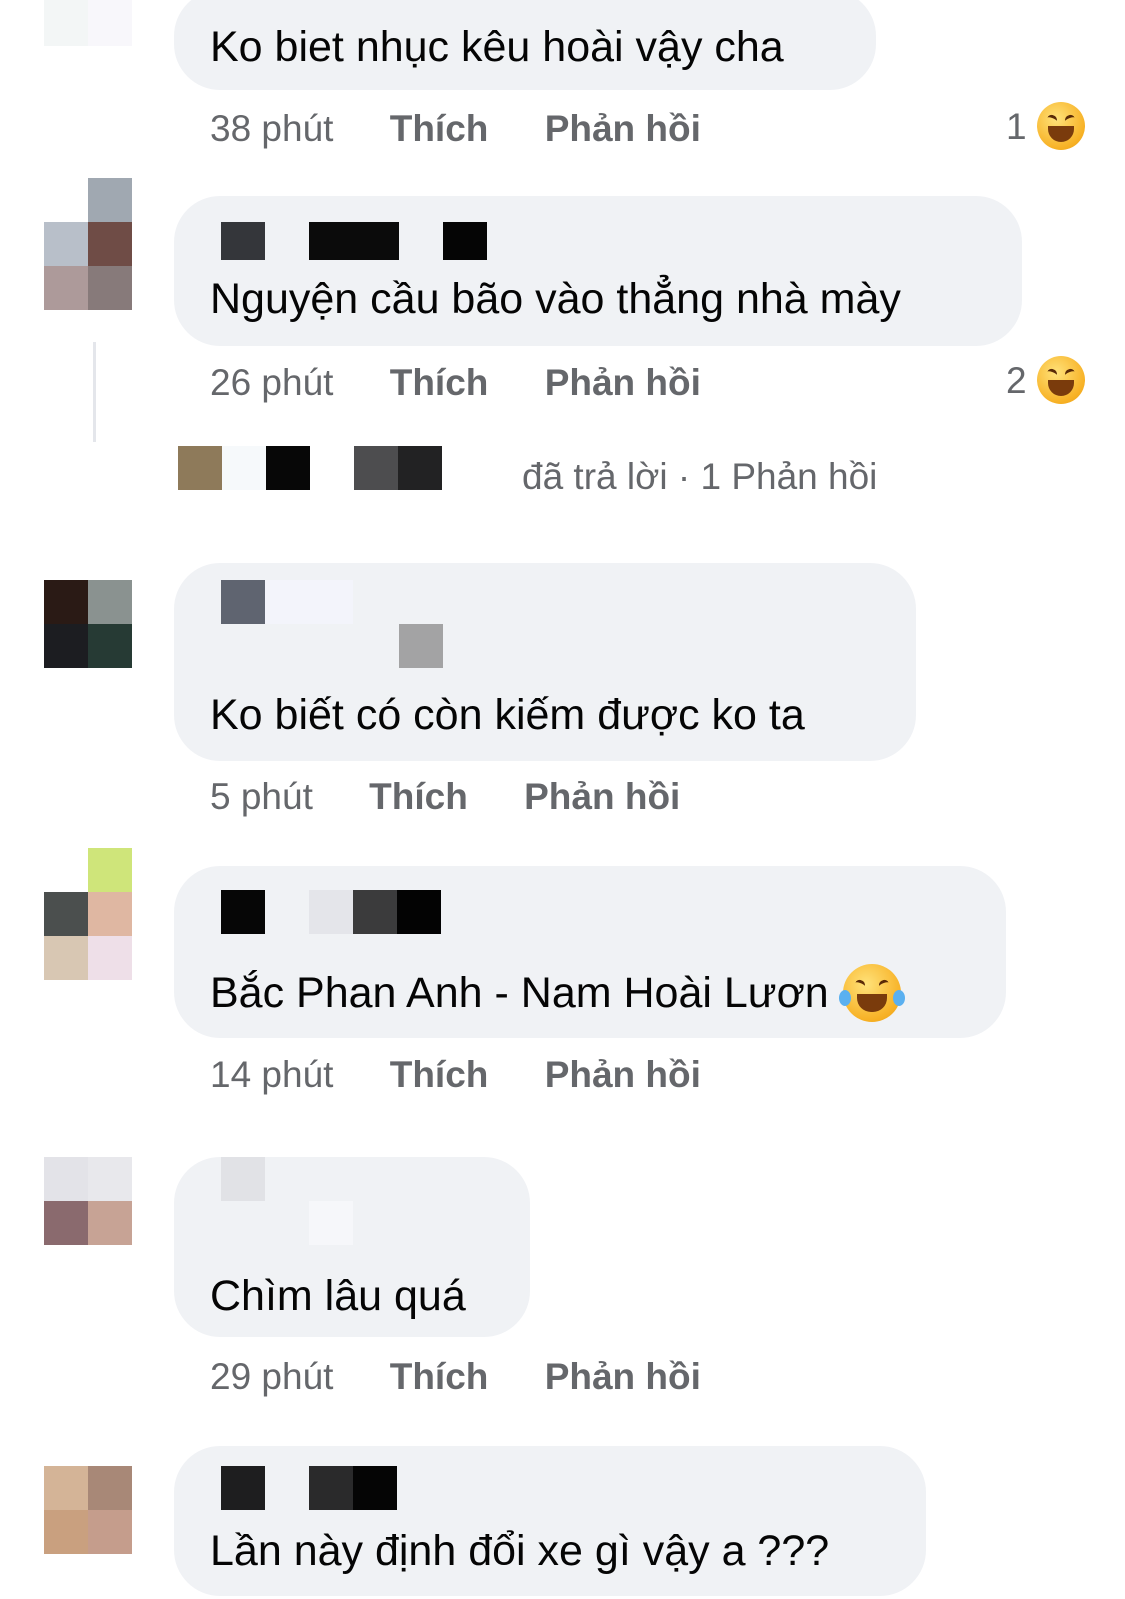 This screenshot has width=1125, height=1599. I want to click on reaction-summary: 1, so click(1045, 126).